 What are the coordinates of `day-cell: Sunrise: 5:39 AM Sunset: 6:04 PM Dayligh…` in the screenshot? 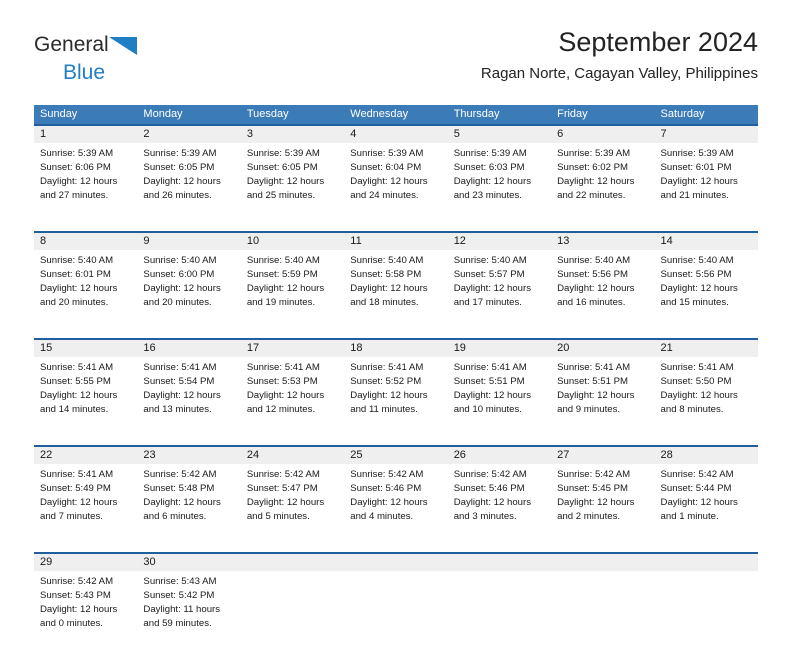 It's located at (395, 187).